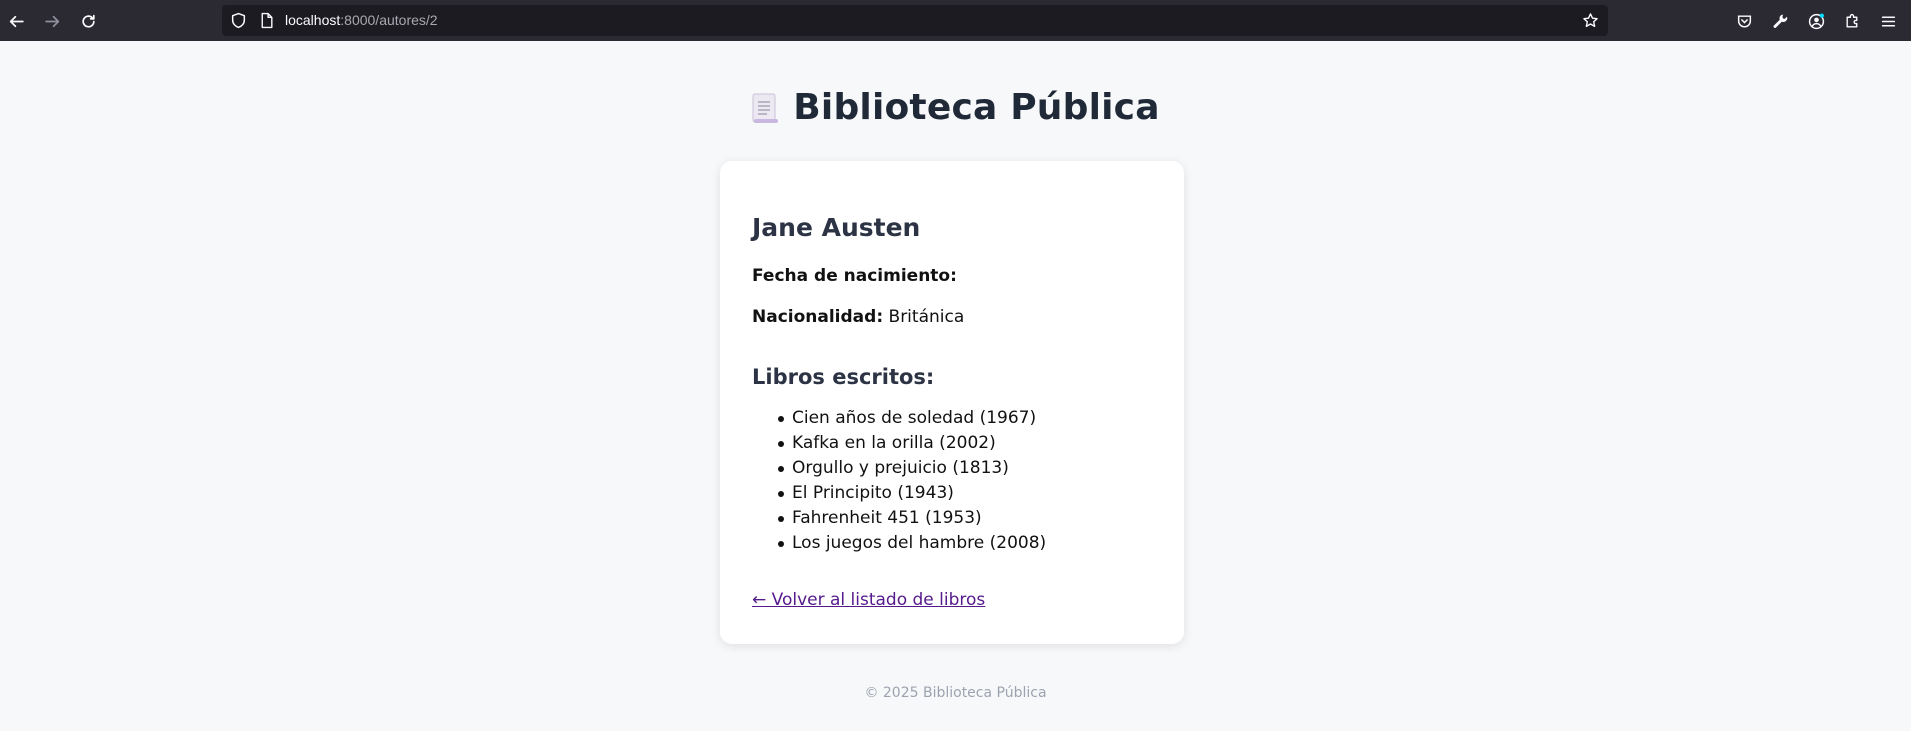 The height and width of the screenshot is (731, 1911). Describe the element at coordinates (899, 518) in the screenshot. I see `list-item: Fahrenheit 451 (1953)` at that location.